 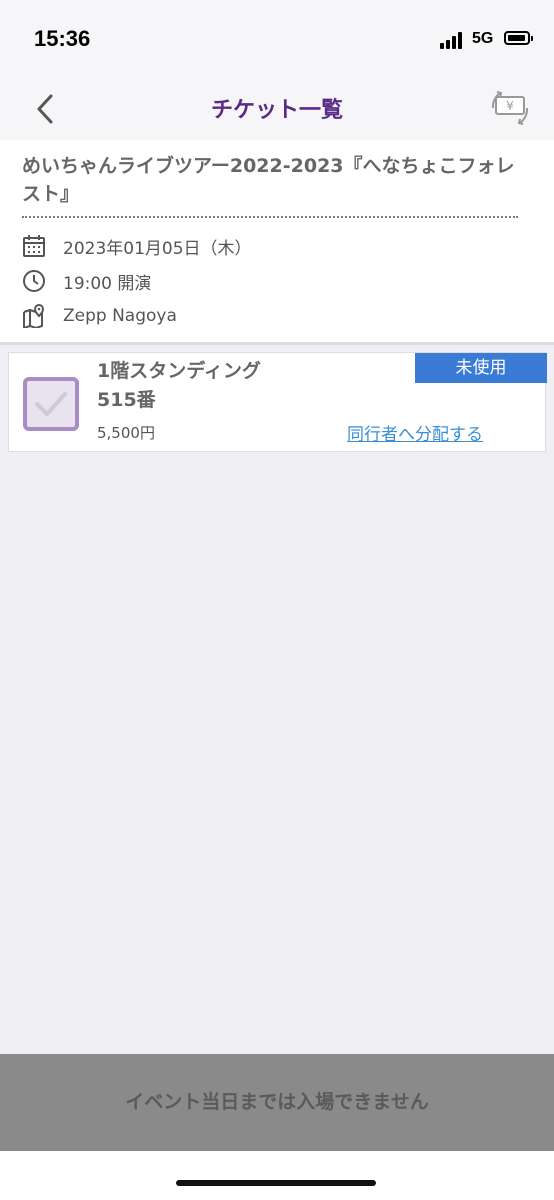 I want to click on yen-exchange-icon: ¥, so click(x=510, y=108).